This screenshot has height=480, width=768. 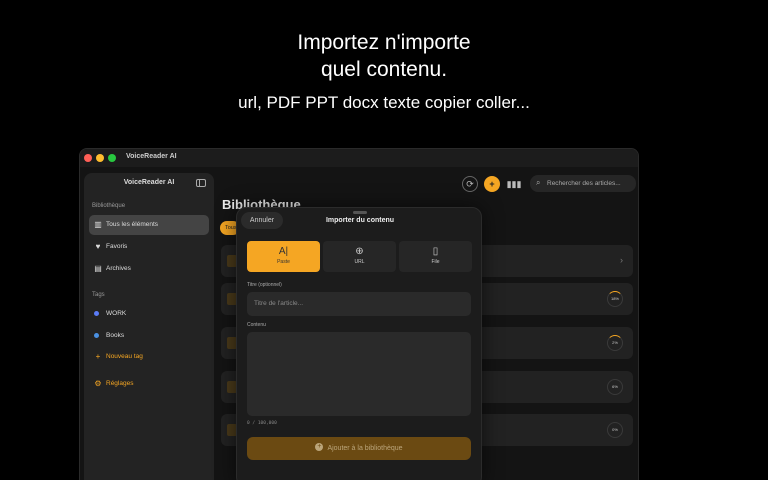 What do you see at coordinates (283, 262) in the screenshot?
I see `import-mode-label: Paste` at bounding box center [283, 262].